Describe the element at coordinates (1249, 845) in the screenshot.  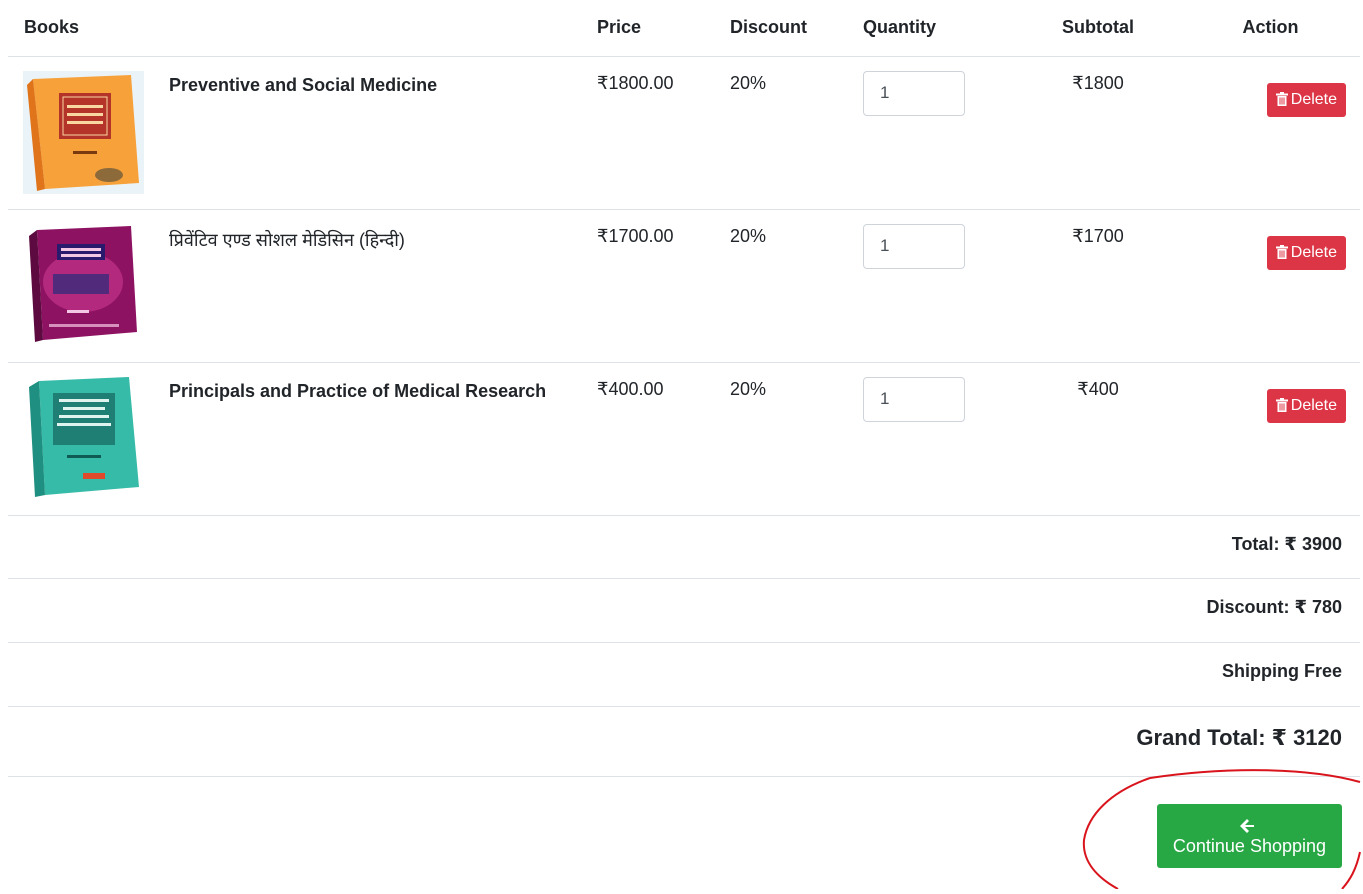
I see `continue-shopping-label: Continue Shopping` at that location.